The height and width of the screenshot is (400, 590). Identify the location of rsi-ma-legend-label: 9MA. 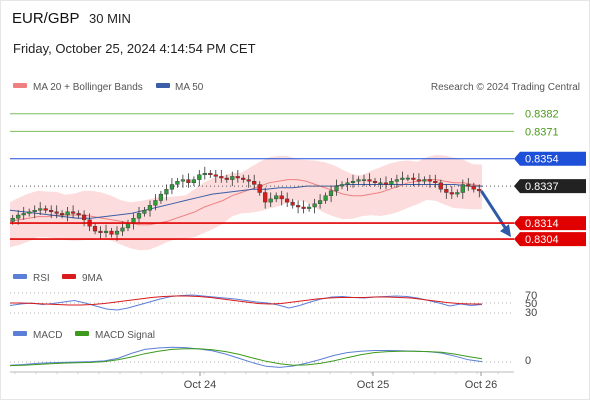
(92, 278).